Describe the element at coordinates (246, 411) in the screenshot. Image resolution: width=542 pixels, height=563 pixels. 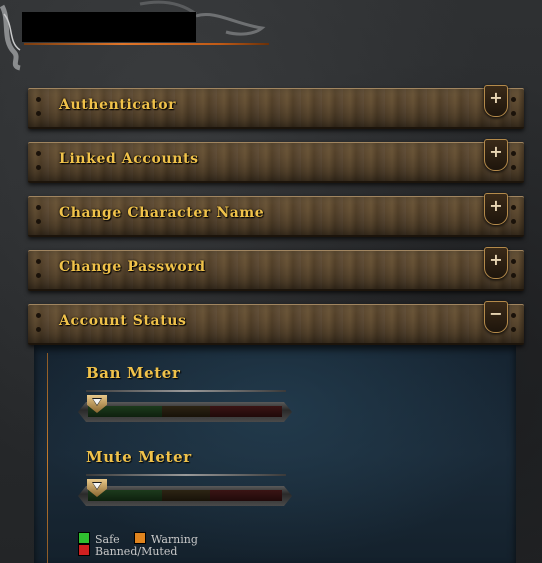
I see `ban-meter-banned-zone` at that location.